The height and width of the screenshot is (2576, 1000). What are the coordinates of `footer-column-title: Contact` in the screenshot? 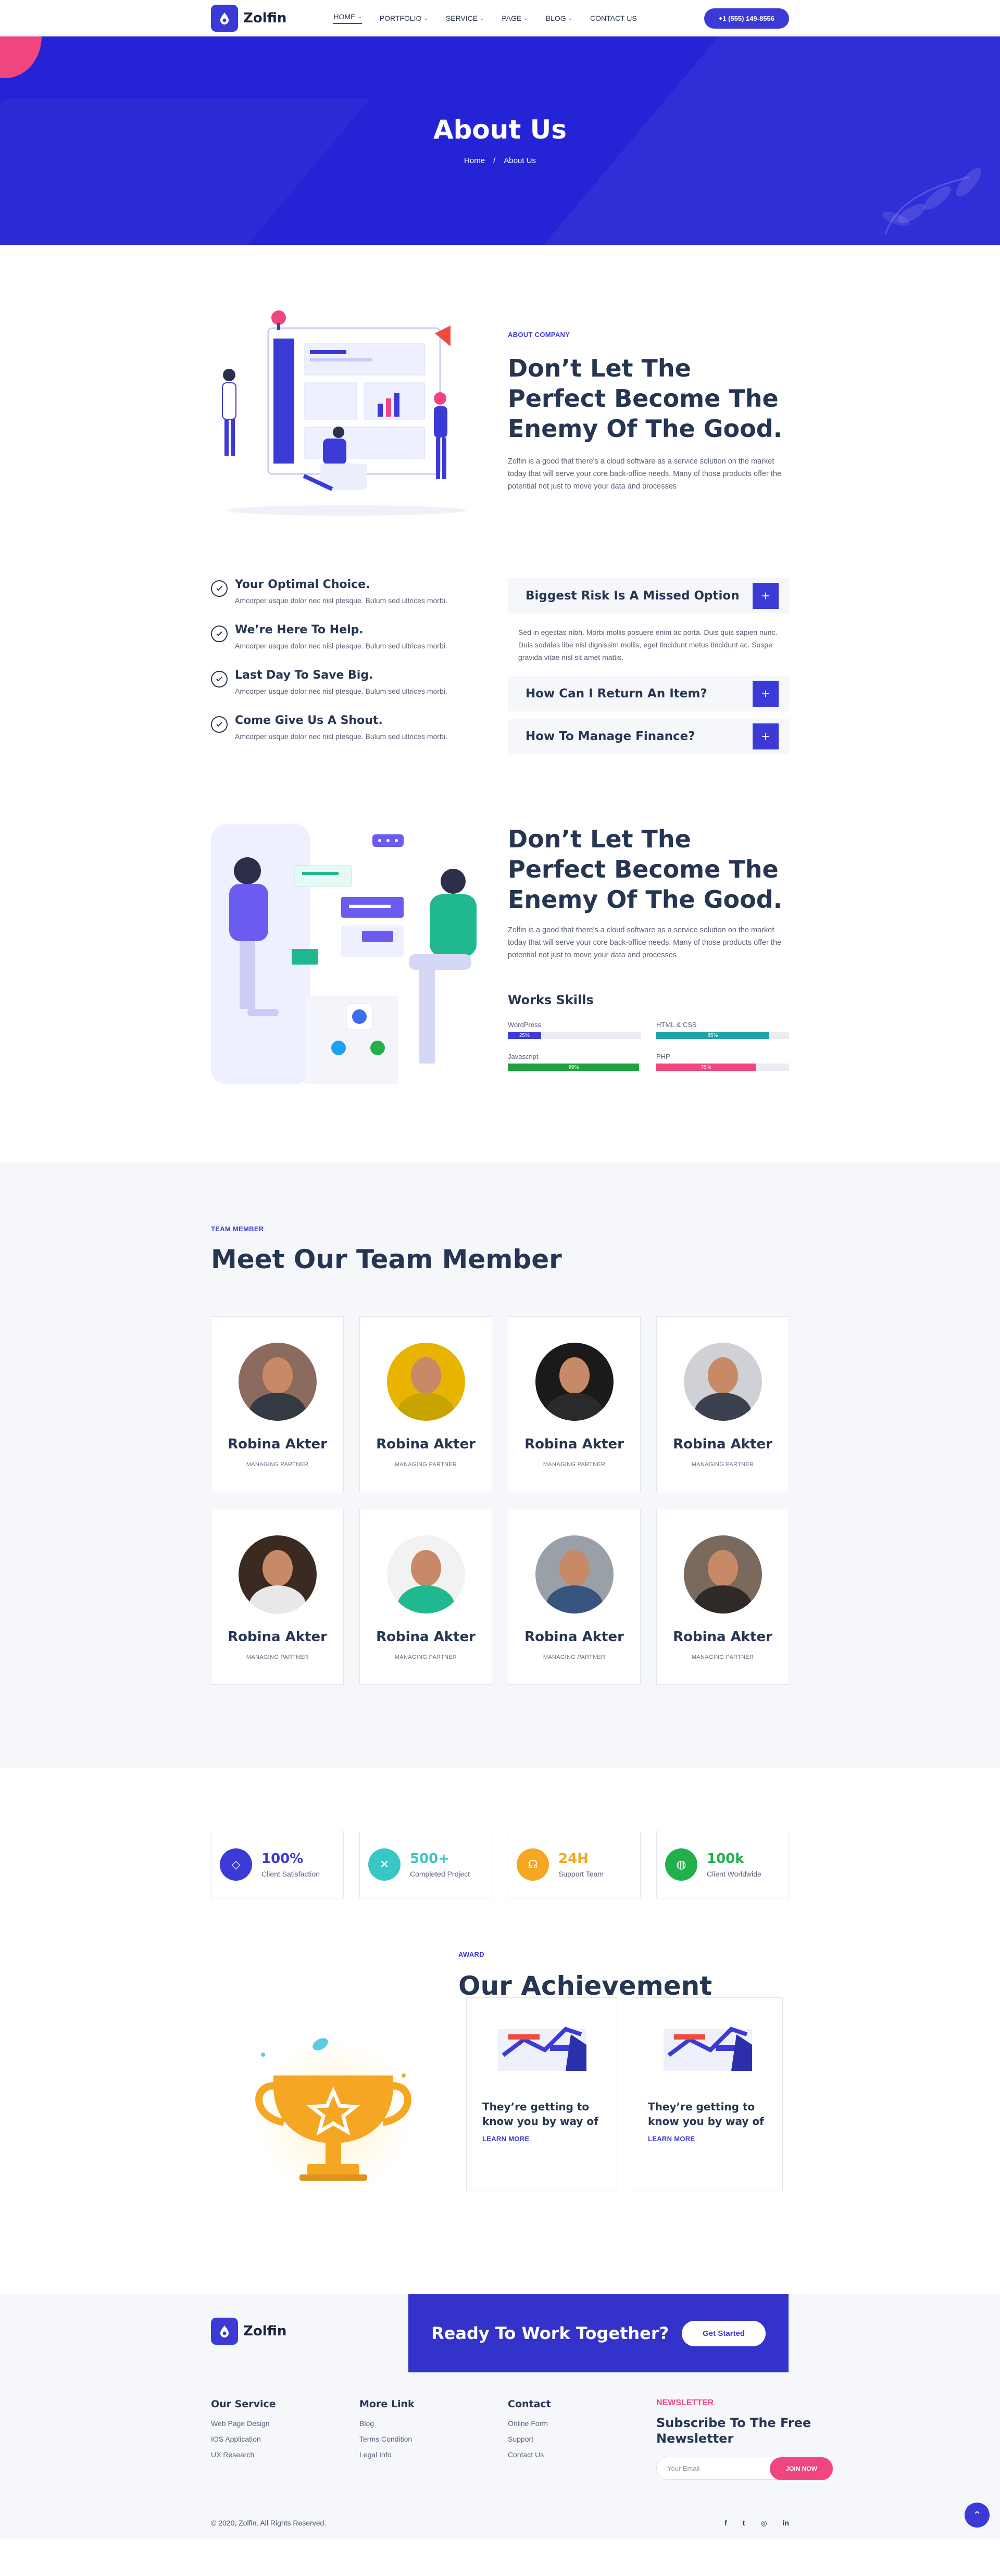 It's located at (529, 2404).